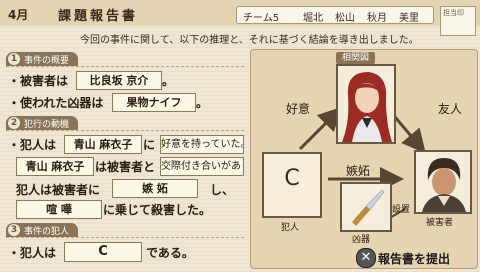  I want to click on section-label: 犯行の動機, so click(47, 125).